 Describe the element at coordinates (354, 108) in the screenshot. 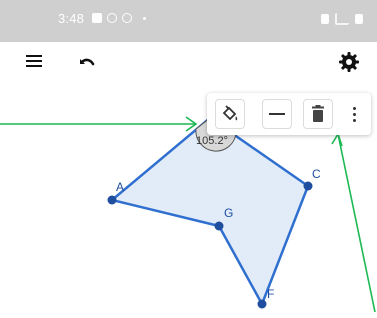

I see `more-vertical-icon` at that location.